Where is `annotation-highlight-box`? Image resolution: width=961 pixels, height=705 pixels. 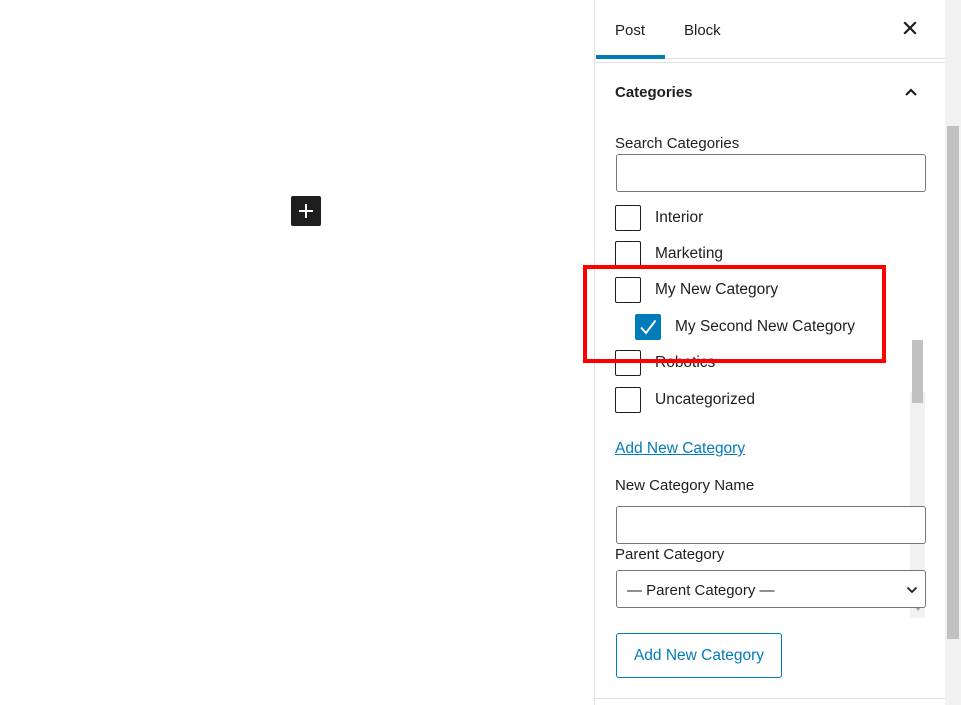
annotation-highlight-box is located at coordinates (734, 314).